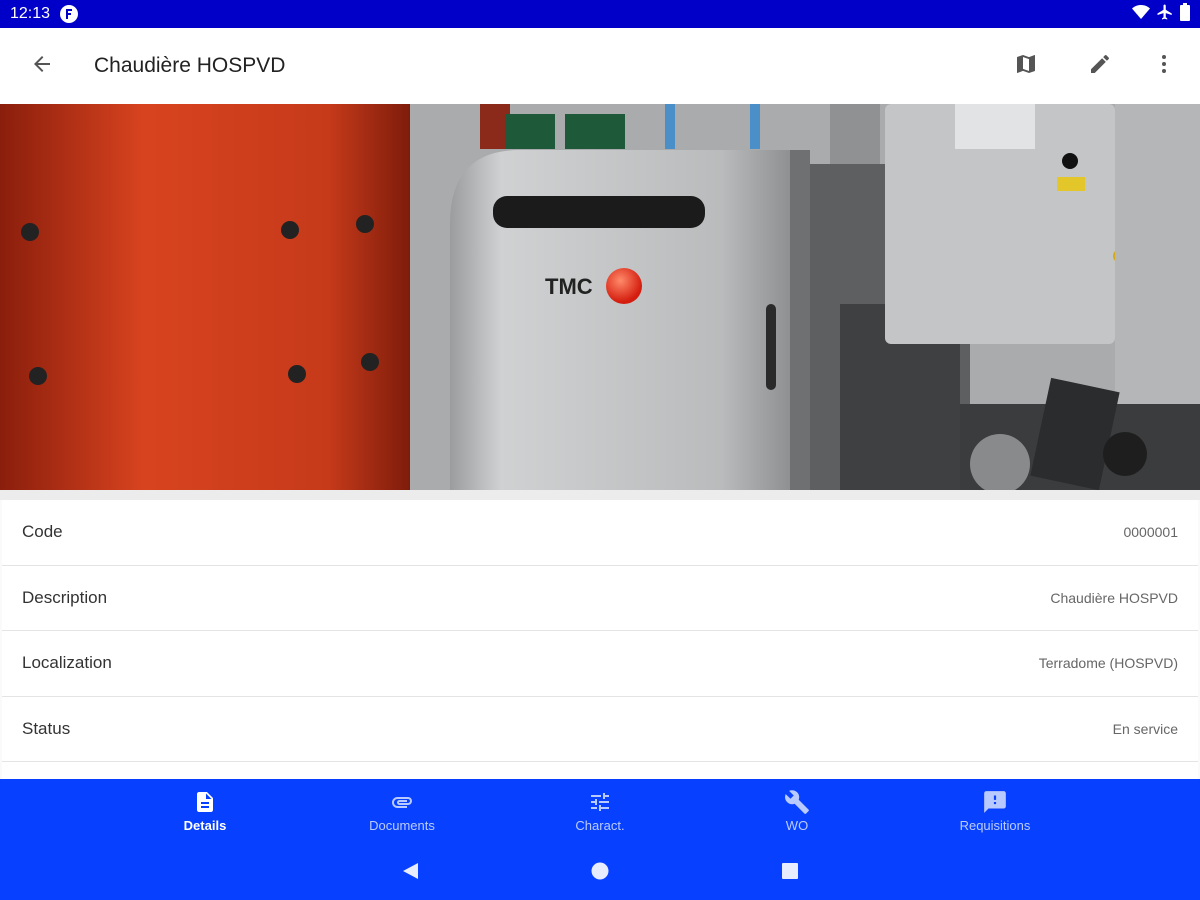 The width and height of the screenshot is (1200, 900). Describe the element at coordinates (190, 65) in the screenshot. I see `page-title: Chaudière HOSPVD` at that location.